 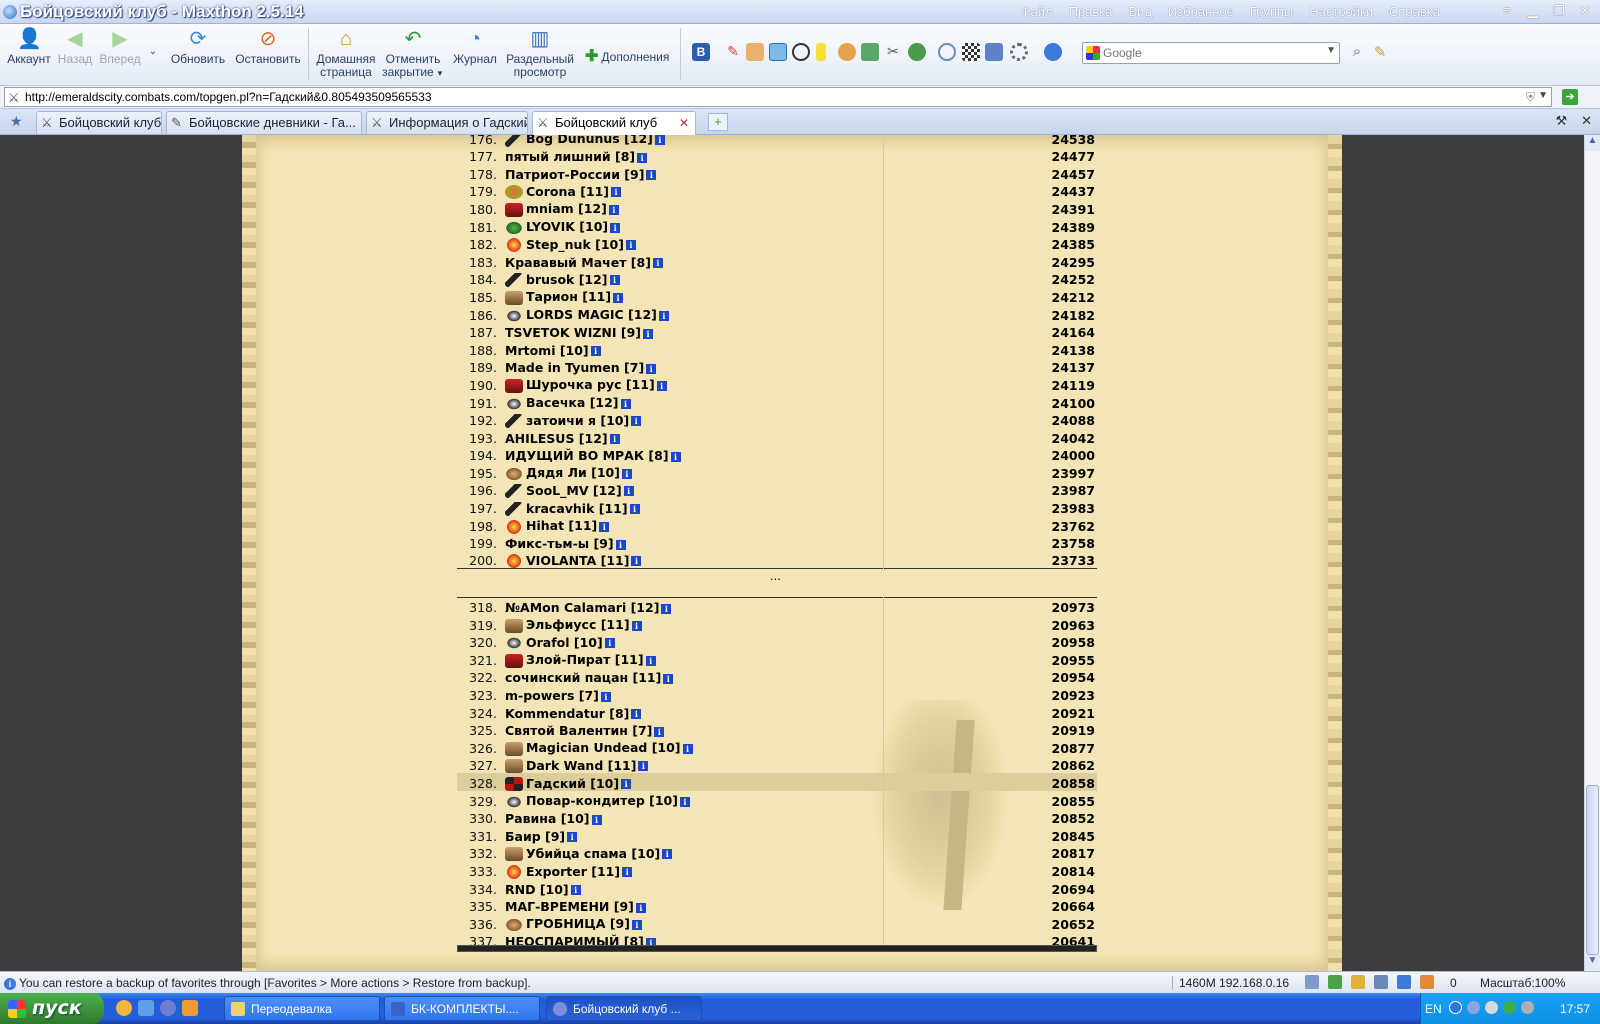 I want to click on compass-icon, so click(x=801, y=52).